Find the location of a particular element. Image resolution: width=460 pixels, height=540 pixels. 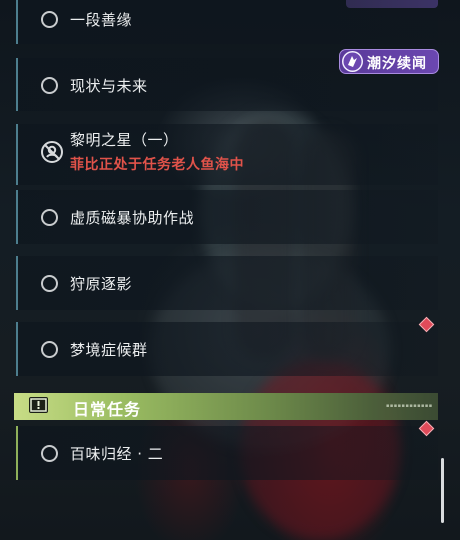

decorative-stripe: ▪▪▪▪▪▪▪▪▪▪▪▪ is located at coordinates (409, 406).